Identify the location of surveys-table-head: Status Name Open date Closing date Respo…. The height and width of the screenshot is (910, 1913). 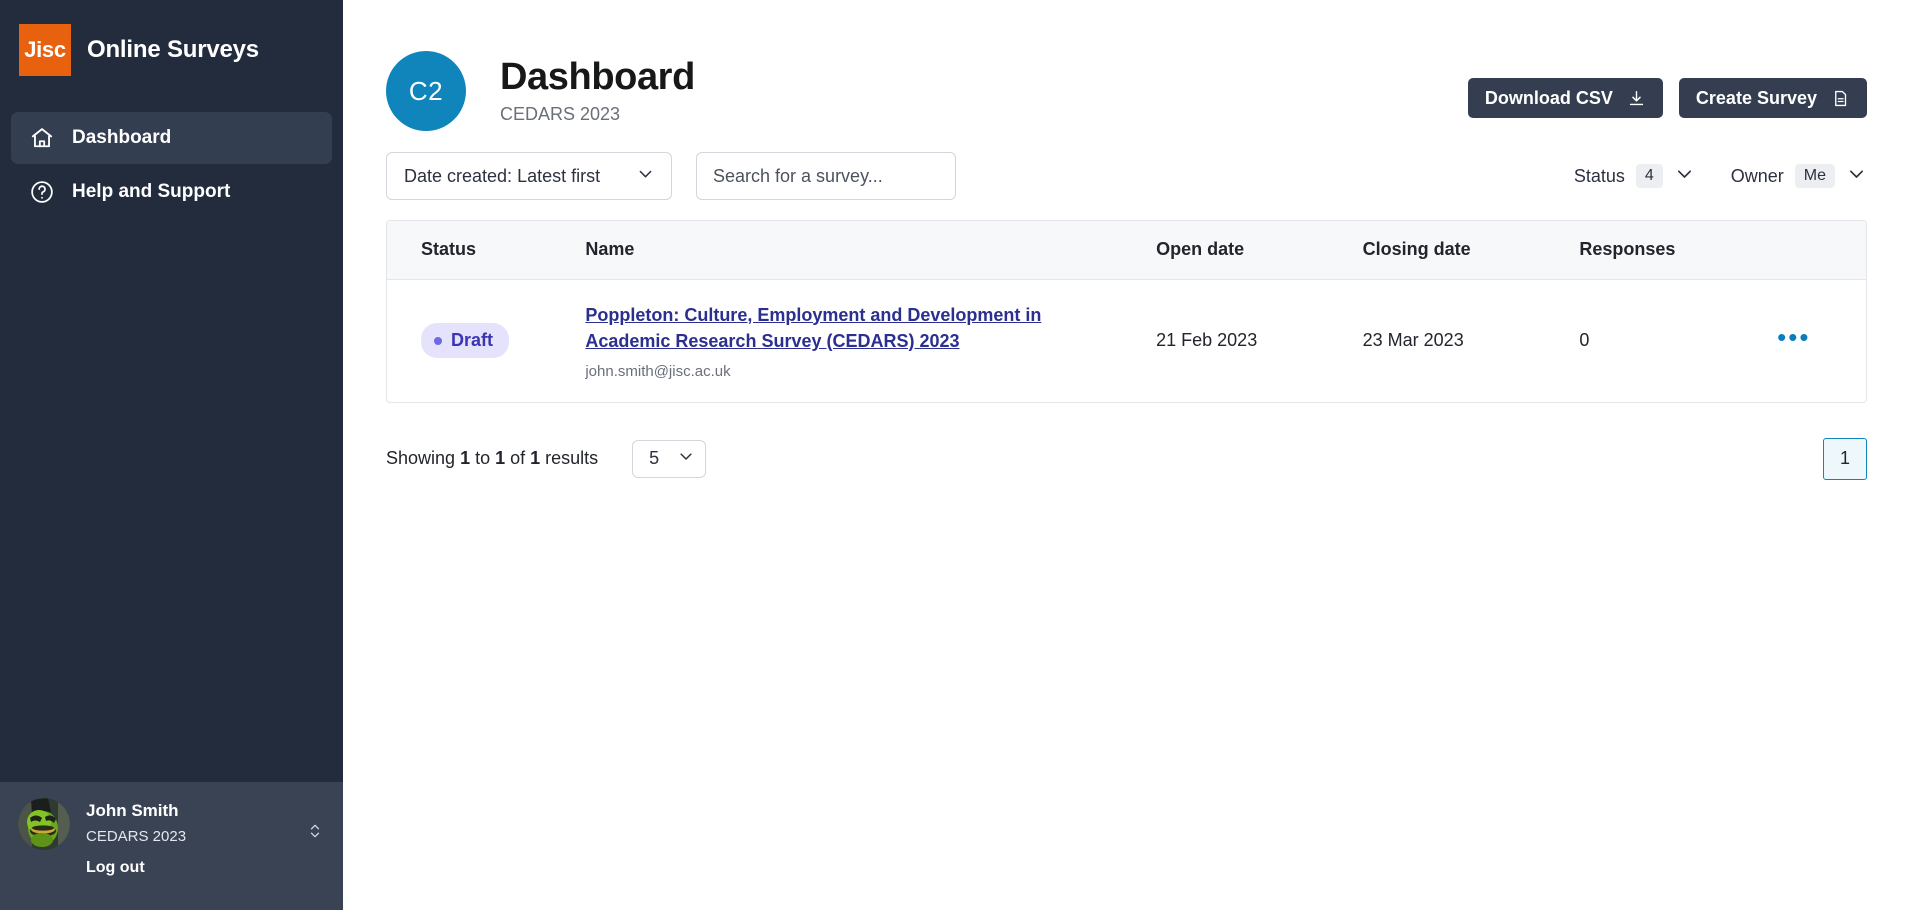
(1126, 250).